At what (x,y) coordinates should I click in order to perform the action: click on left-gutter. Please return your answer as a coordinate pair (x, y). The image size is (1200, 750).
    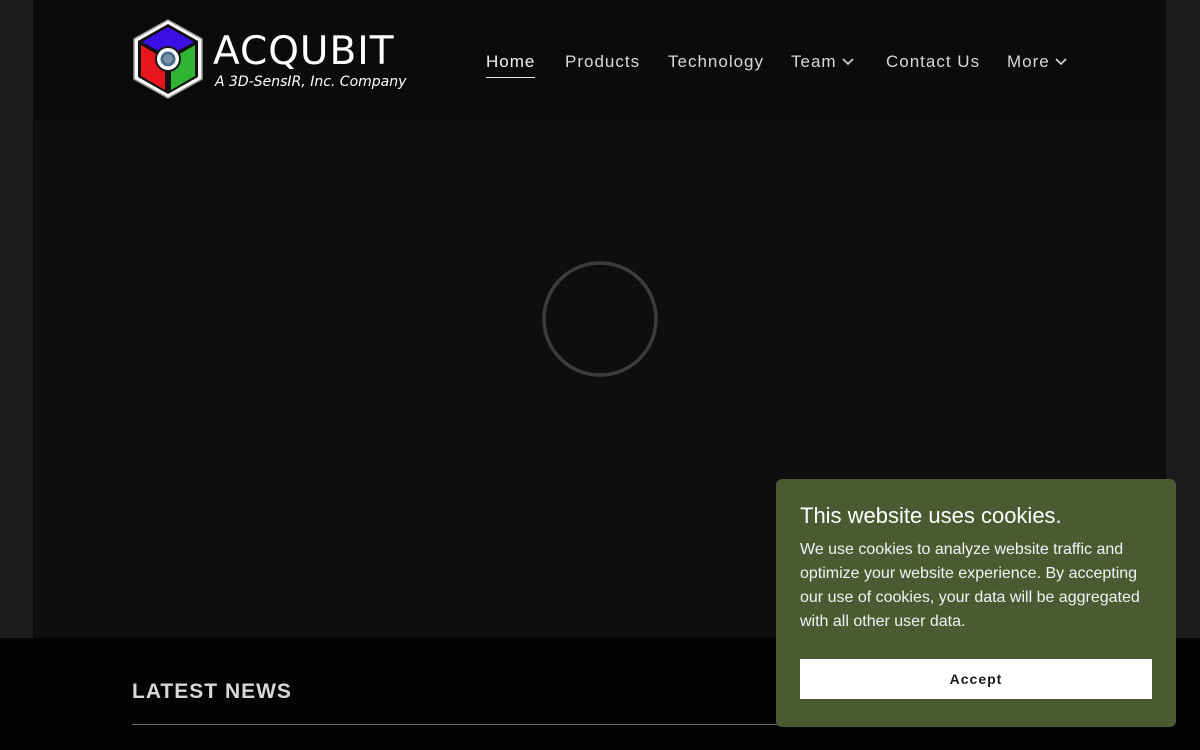
    Looking at the image, I should click on (16, 319).